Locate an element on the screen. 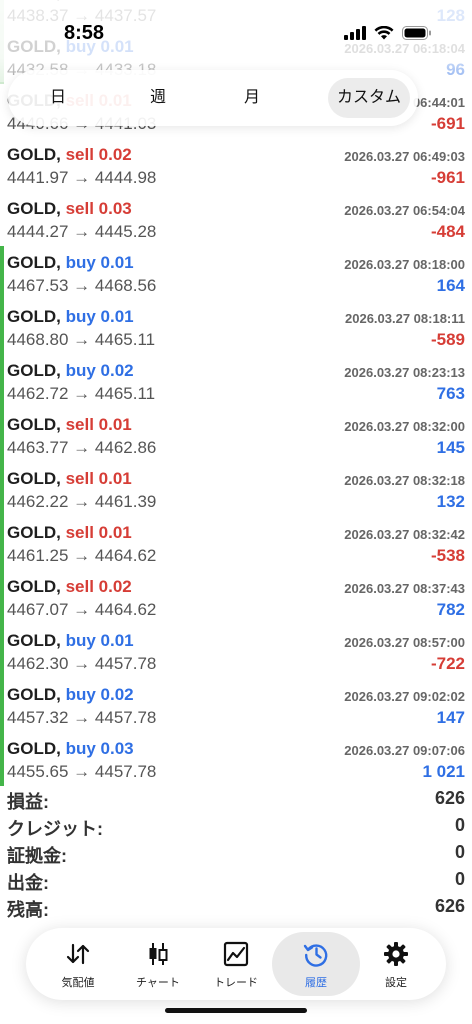 The width and height of the screenshot is (472, 1024). close-price: 4462.86 is located at coordinates (125, 447).